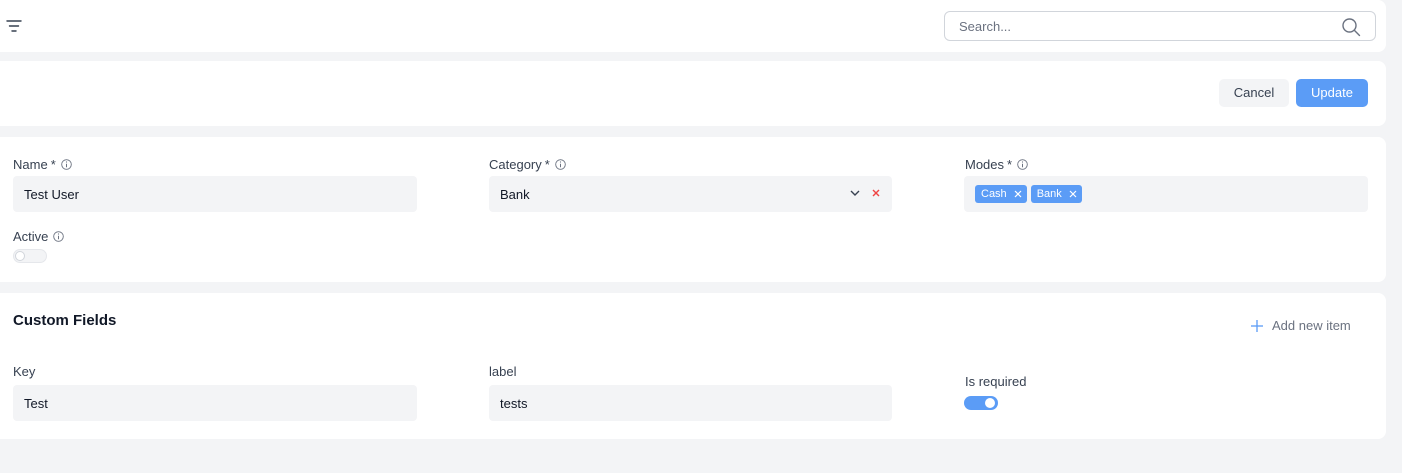 The image size is (1402, 473). Describe the element at coordinates (65, 320) in the screenshot. I see `section-title: Custom Fields` at that location.